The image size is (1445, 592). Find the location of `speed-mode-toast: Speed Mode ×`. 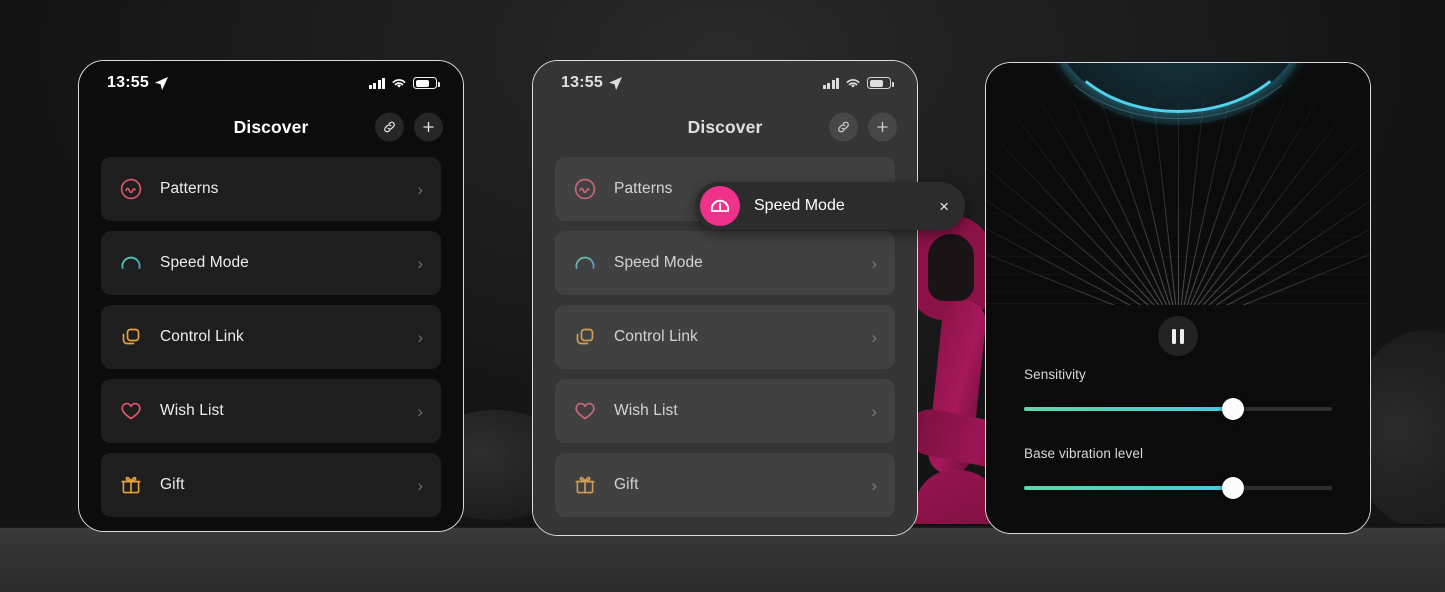

speed-mode-toast: Speed Mode × is located at coordinates (830, 206).